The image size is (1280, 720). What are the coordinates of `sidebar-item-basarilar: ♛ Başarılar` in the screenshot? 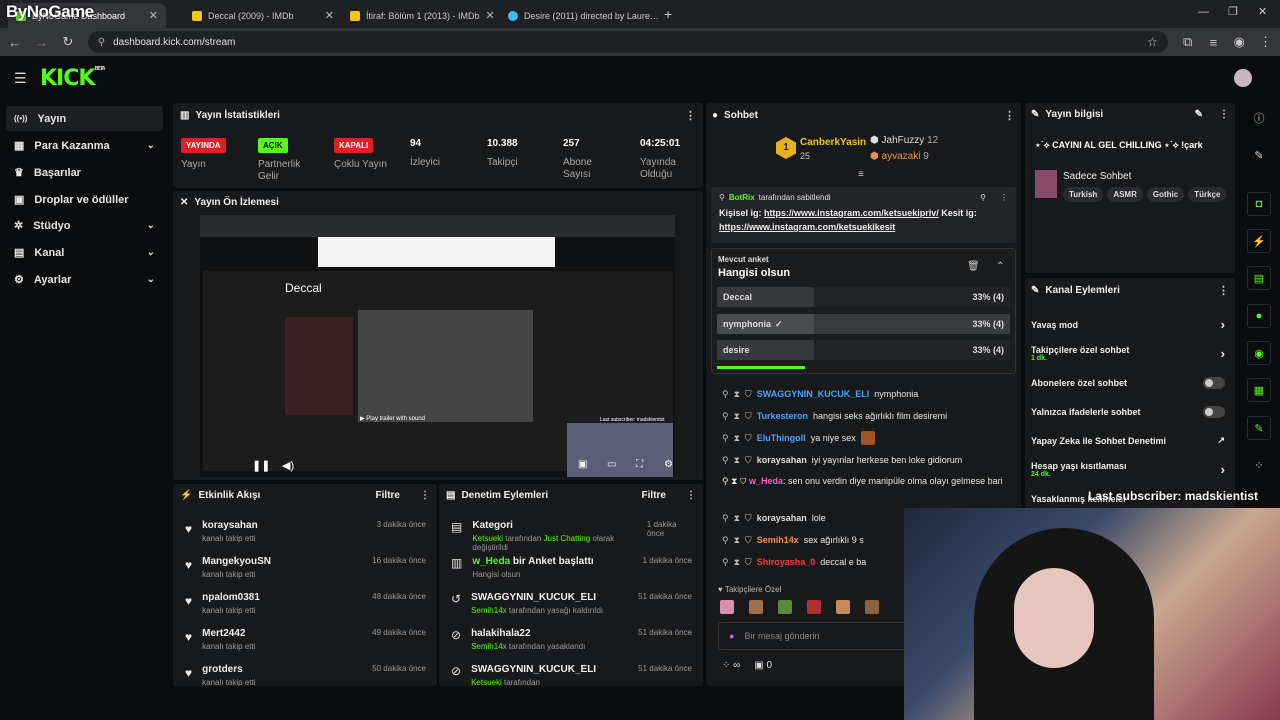 It's located at (84, 172).